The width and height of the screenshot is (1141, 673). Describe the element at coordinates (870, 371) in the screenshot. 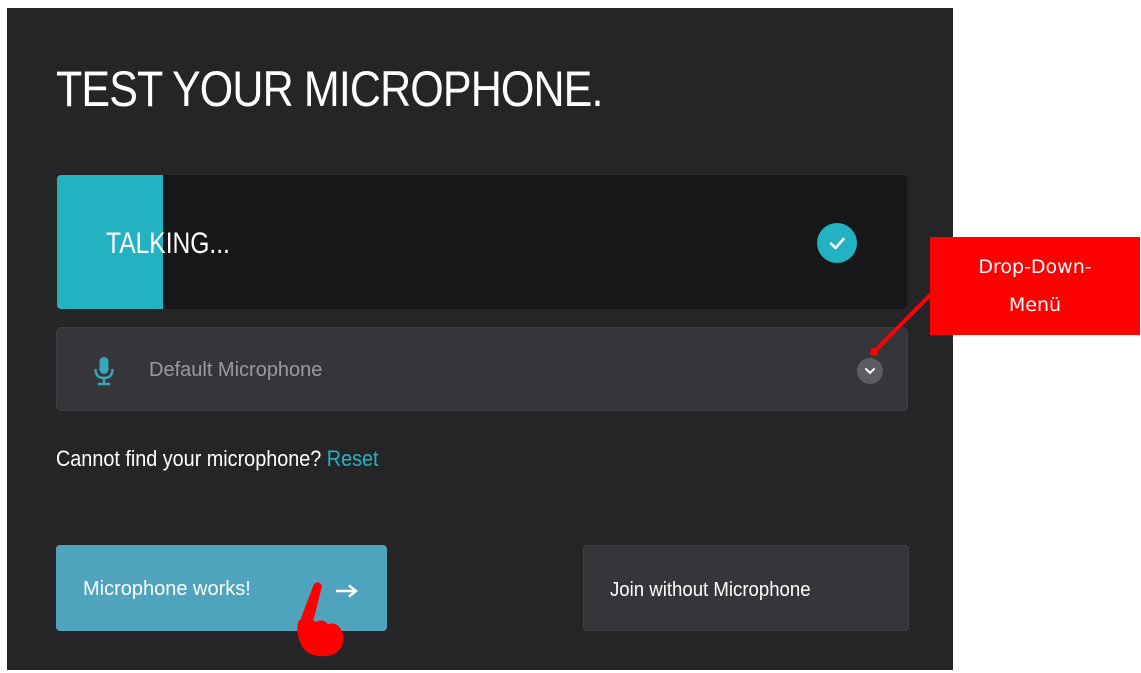

I see `chevron-down-icon` at that location.